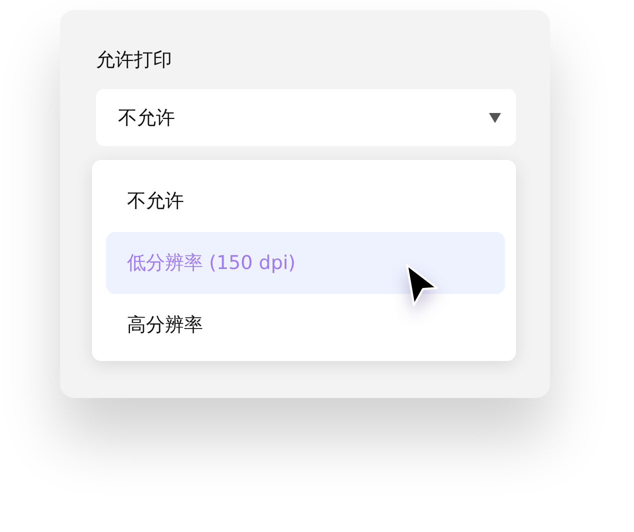 The height and width of the screenshot is (532, 634). I want to click on field-label: 允许打印, so click(134, 60).